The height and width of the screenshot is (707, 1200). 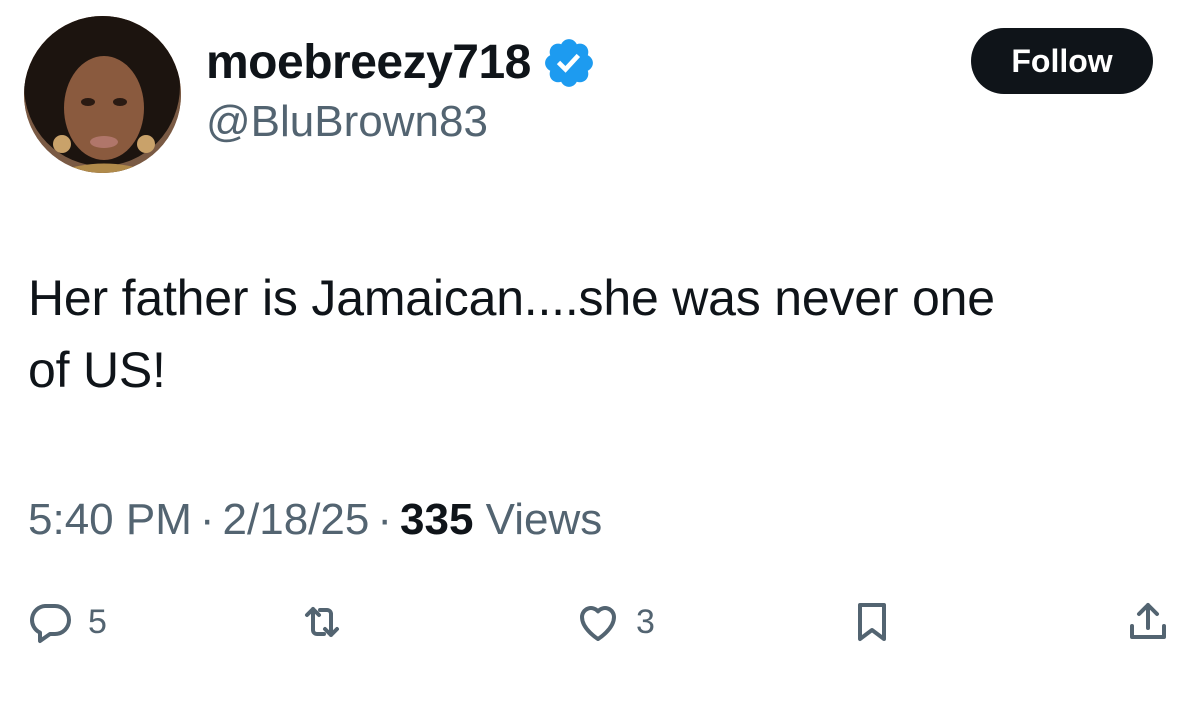 I want to click on tweet-meta: 5:40 PM · 2/18/25 · 335 Views, so click(x=315, y=520).